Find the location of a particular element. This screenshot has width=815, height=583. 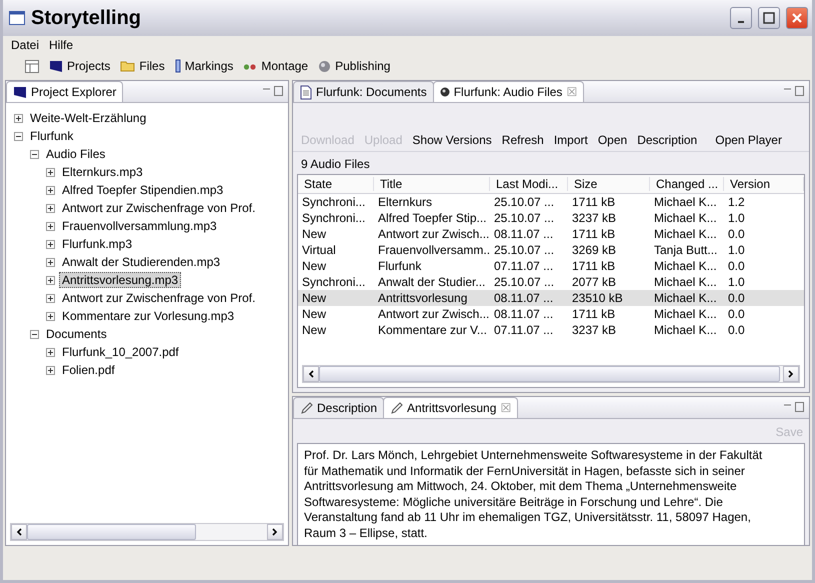

editor-tab: Antrittsvorlesung ☒ is located at coordinates (450, 407).